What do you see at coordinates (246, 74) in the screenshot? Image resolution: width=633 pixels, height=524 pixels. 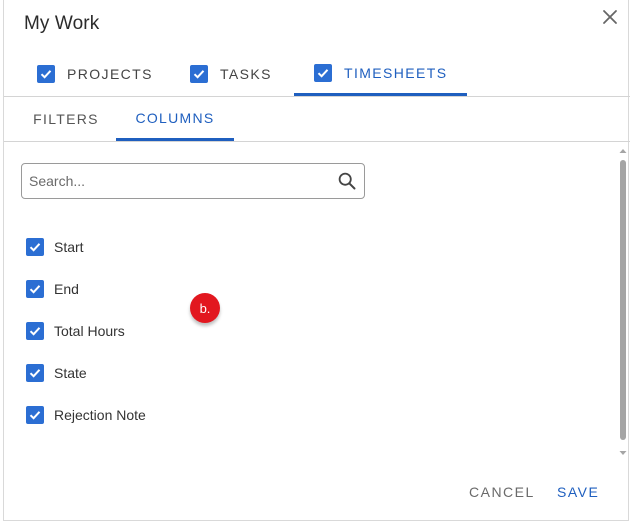 I see `tab-tasks-label: TASKS` at bounding box center [246, 74].